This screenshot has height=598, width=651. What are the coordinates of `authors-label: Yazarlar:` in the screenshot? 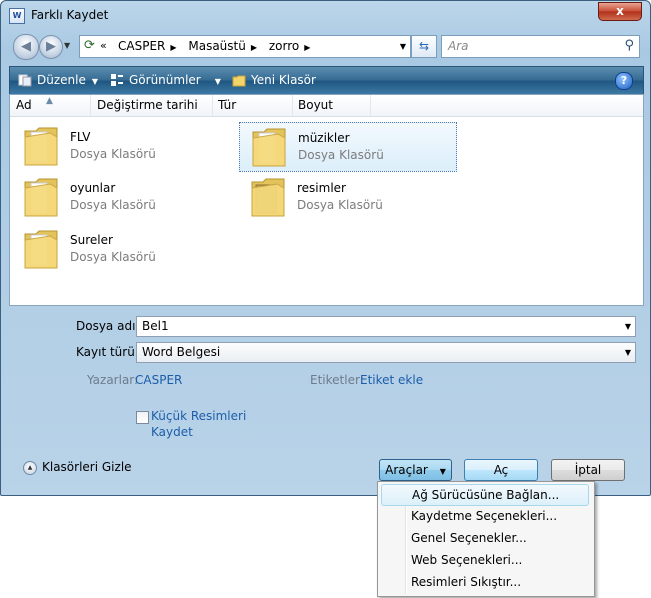 It's located at (113, 380).